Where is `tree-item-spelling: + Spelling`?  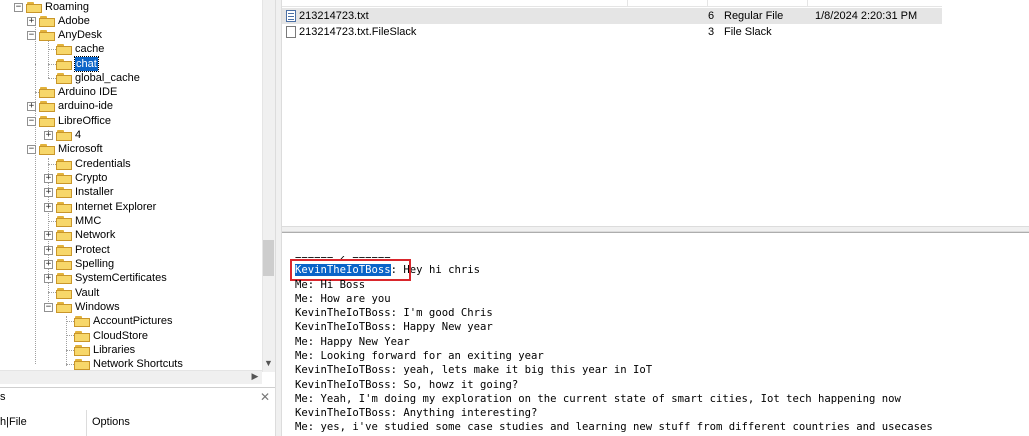
tree-item-spelling: + Spelling is located at coordinates (79, 264).